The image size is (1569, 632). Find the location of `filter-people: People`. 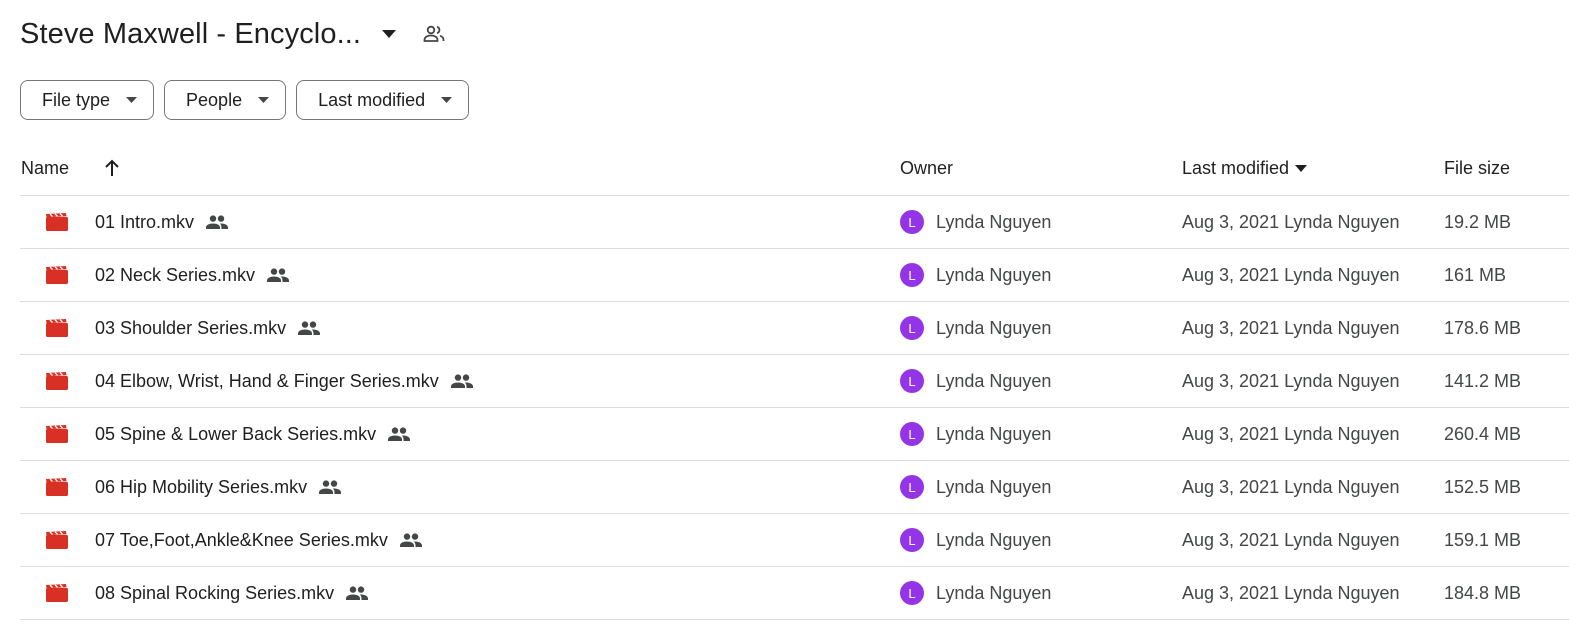

filter-people: People is located at coordinates (225, 100).